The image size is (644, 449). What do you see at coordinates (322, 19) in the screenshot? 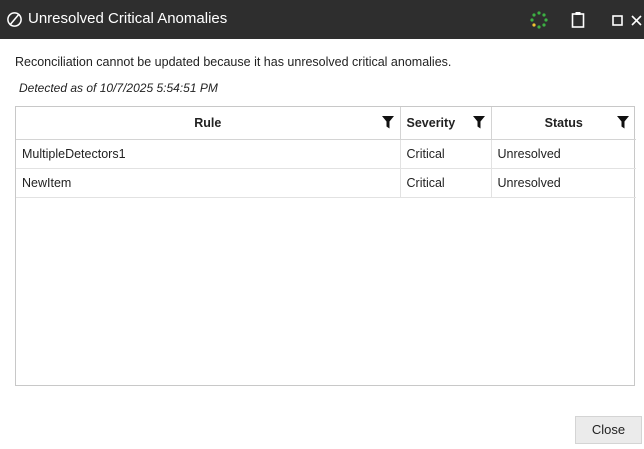
I see `dialog-titlebar: Unresolved Critical Anomalies` at bounding box center [322, 19].